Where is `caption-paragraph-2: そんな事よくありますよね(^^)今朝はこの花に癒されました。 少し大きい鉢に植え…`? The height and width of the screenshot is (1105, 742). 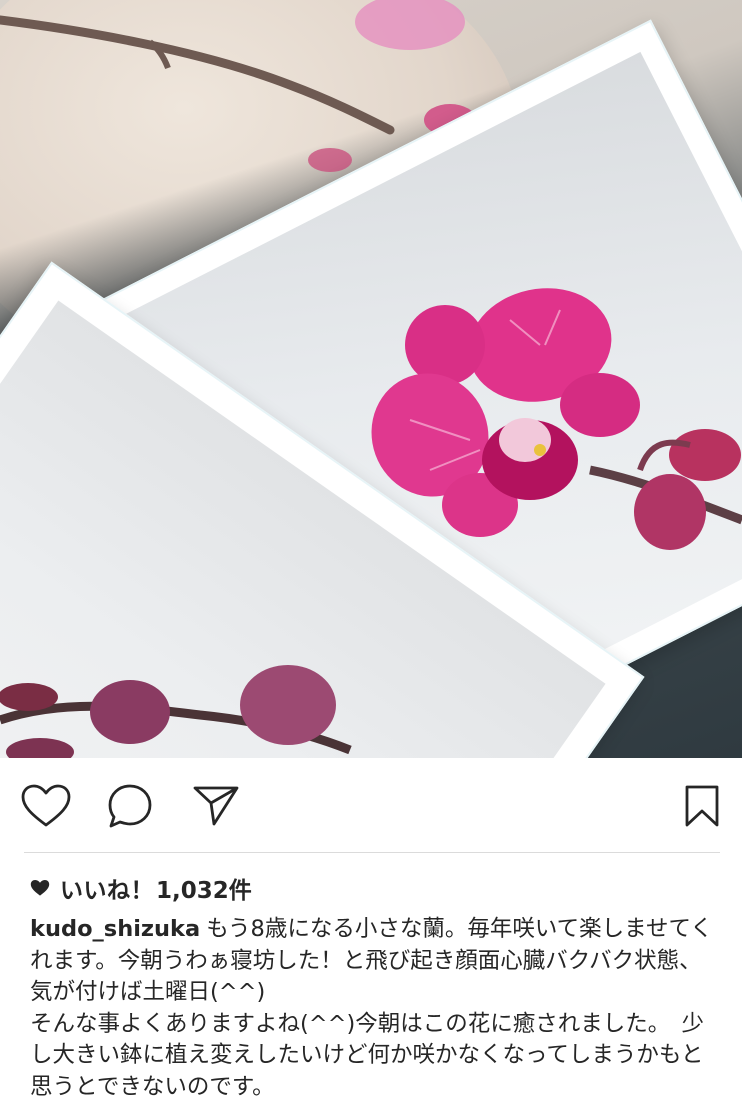
caption-paragraph-2: そんな事よくありますよね(^^)今朝はこの花に癒されました。 少し大きい鉢に植え… is located at coordinates (367, 1055).